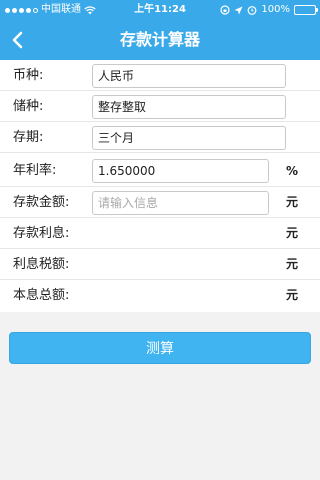 This screenshot has width=320, height=480. I want to click on percent-unit: %, so click(291, 171).